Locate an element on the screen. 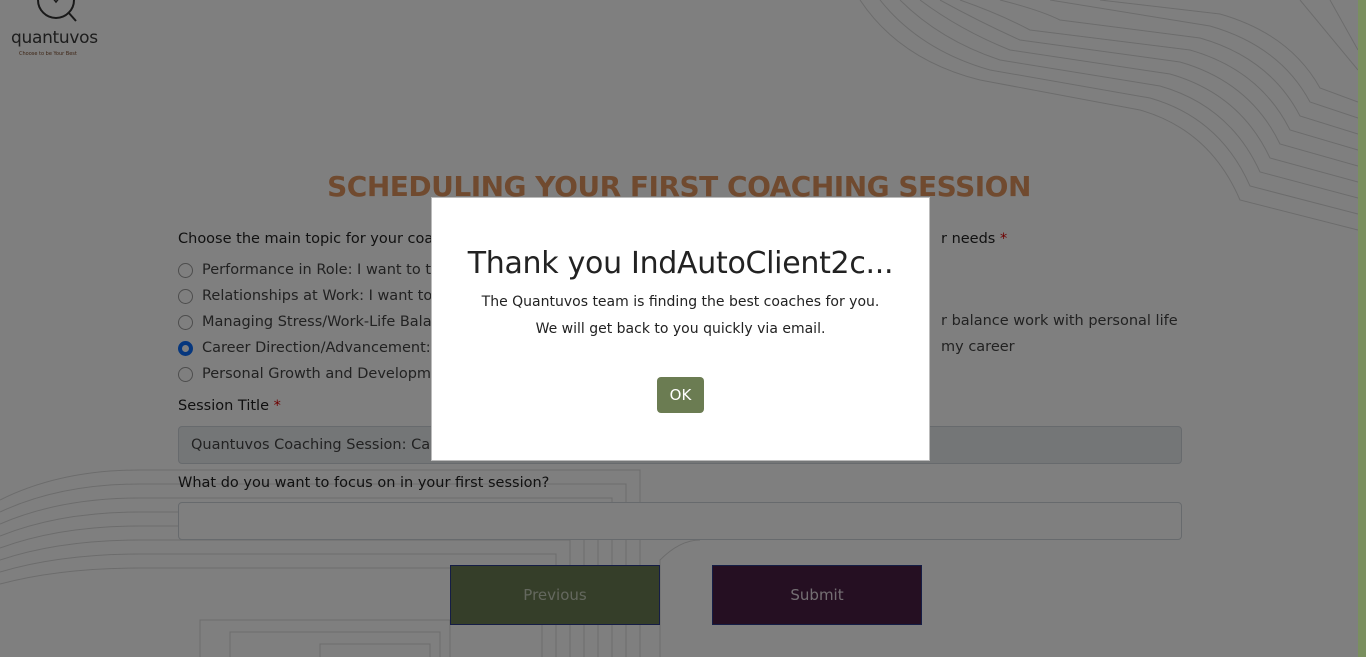 This screenshot has height=657, width=1366. page-scrollbar is located at coordinates (1362, 328).